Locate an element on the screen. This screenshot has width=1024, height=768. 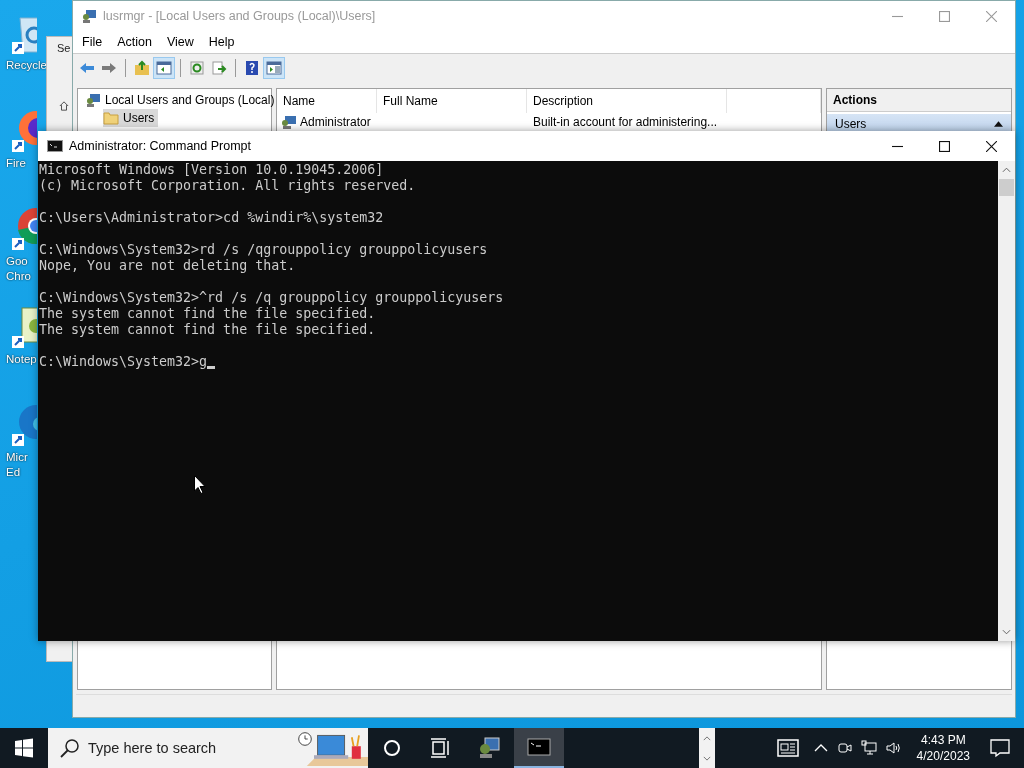
user-computer-icon is located at coordinates (289, 122).